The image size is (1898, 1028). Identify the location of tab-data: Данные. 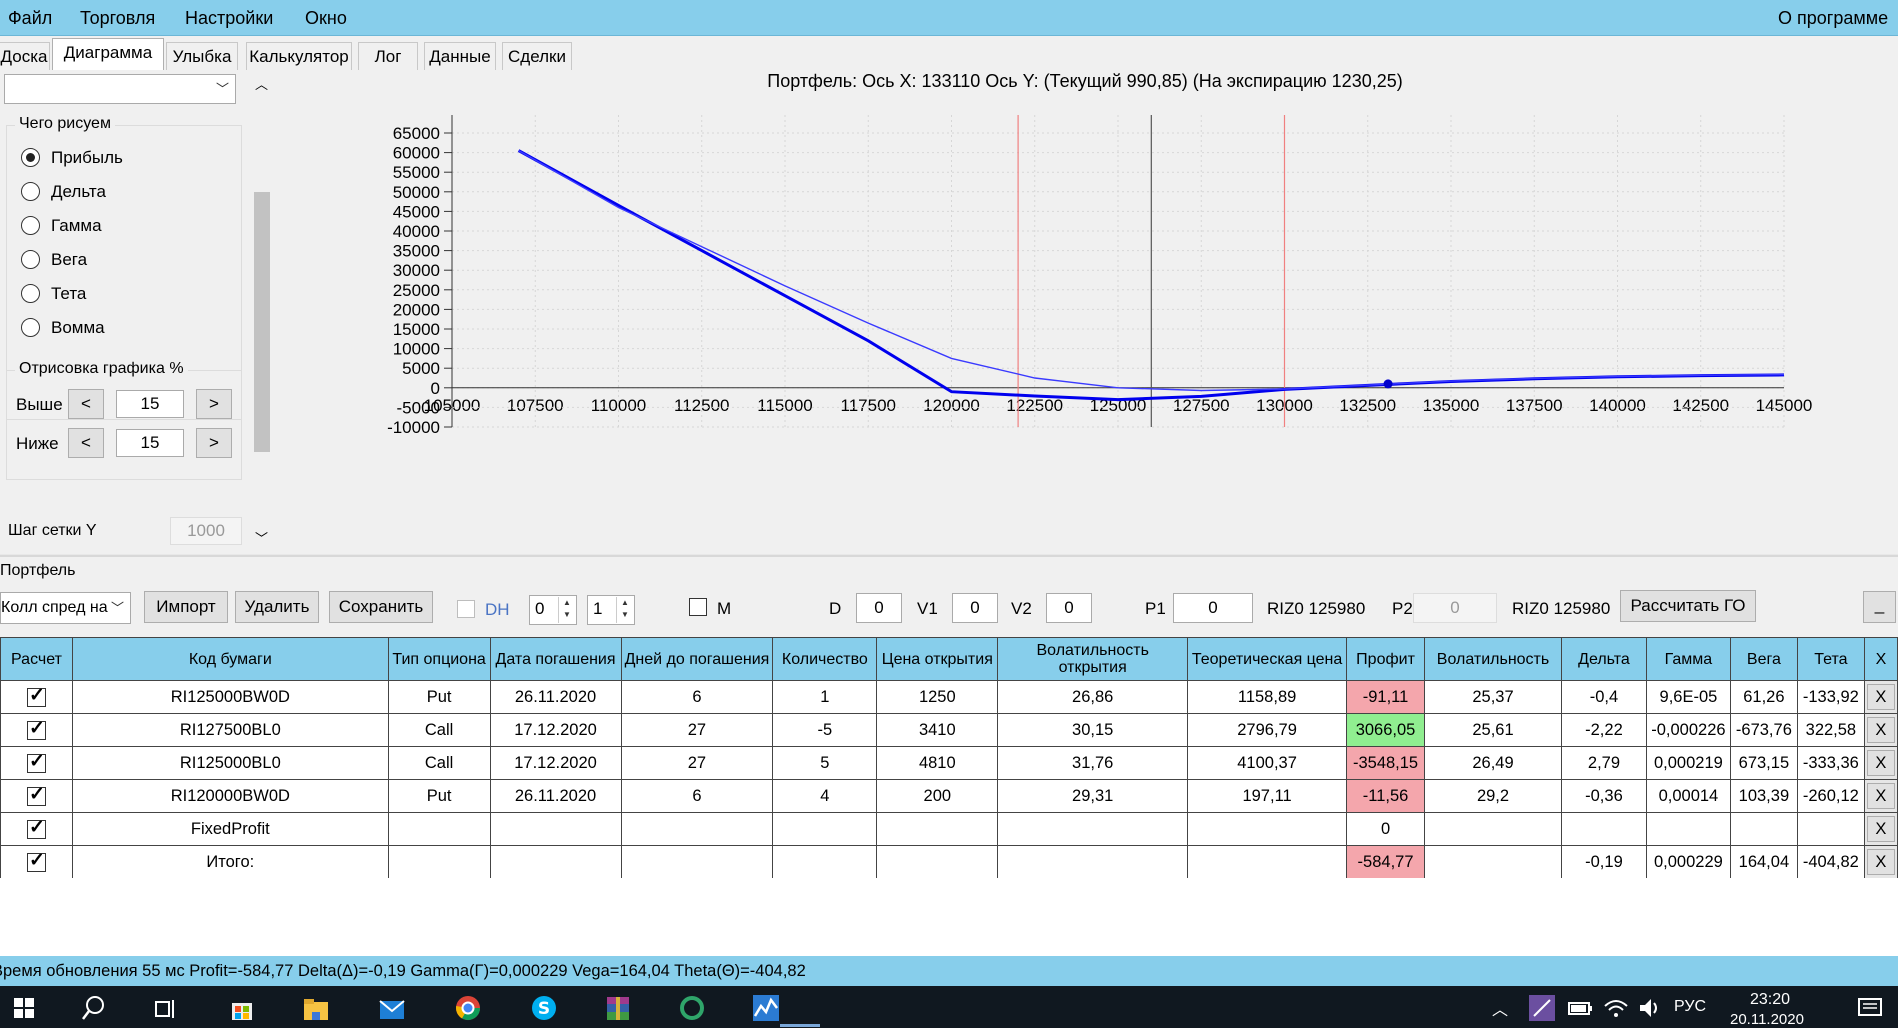
(460, 56).